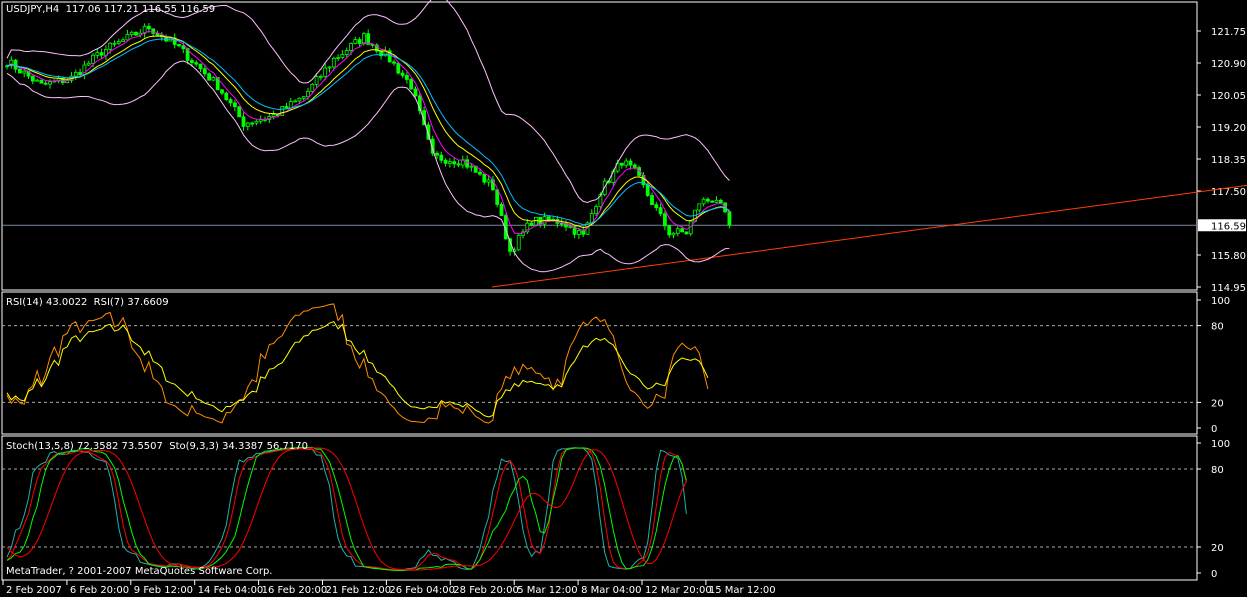  What do you see at coordinates (1217, 403) in the screenshot?
I see `rsi-tick-label: 20` at bounding box center [1217, 403].